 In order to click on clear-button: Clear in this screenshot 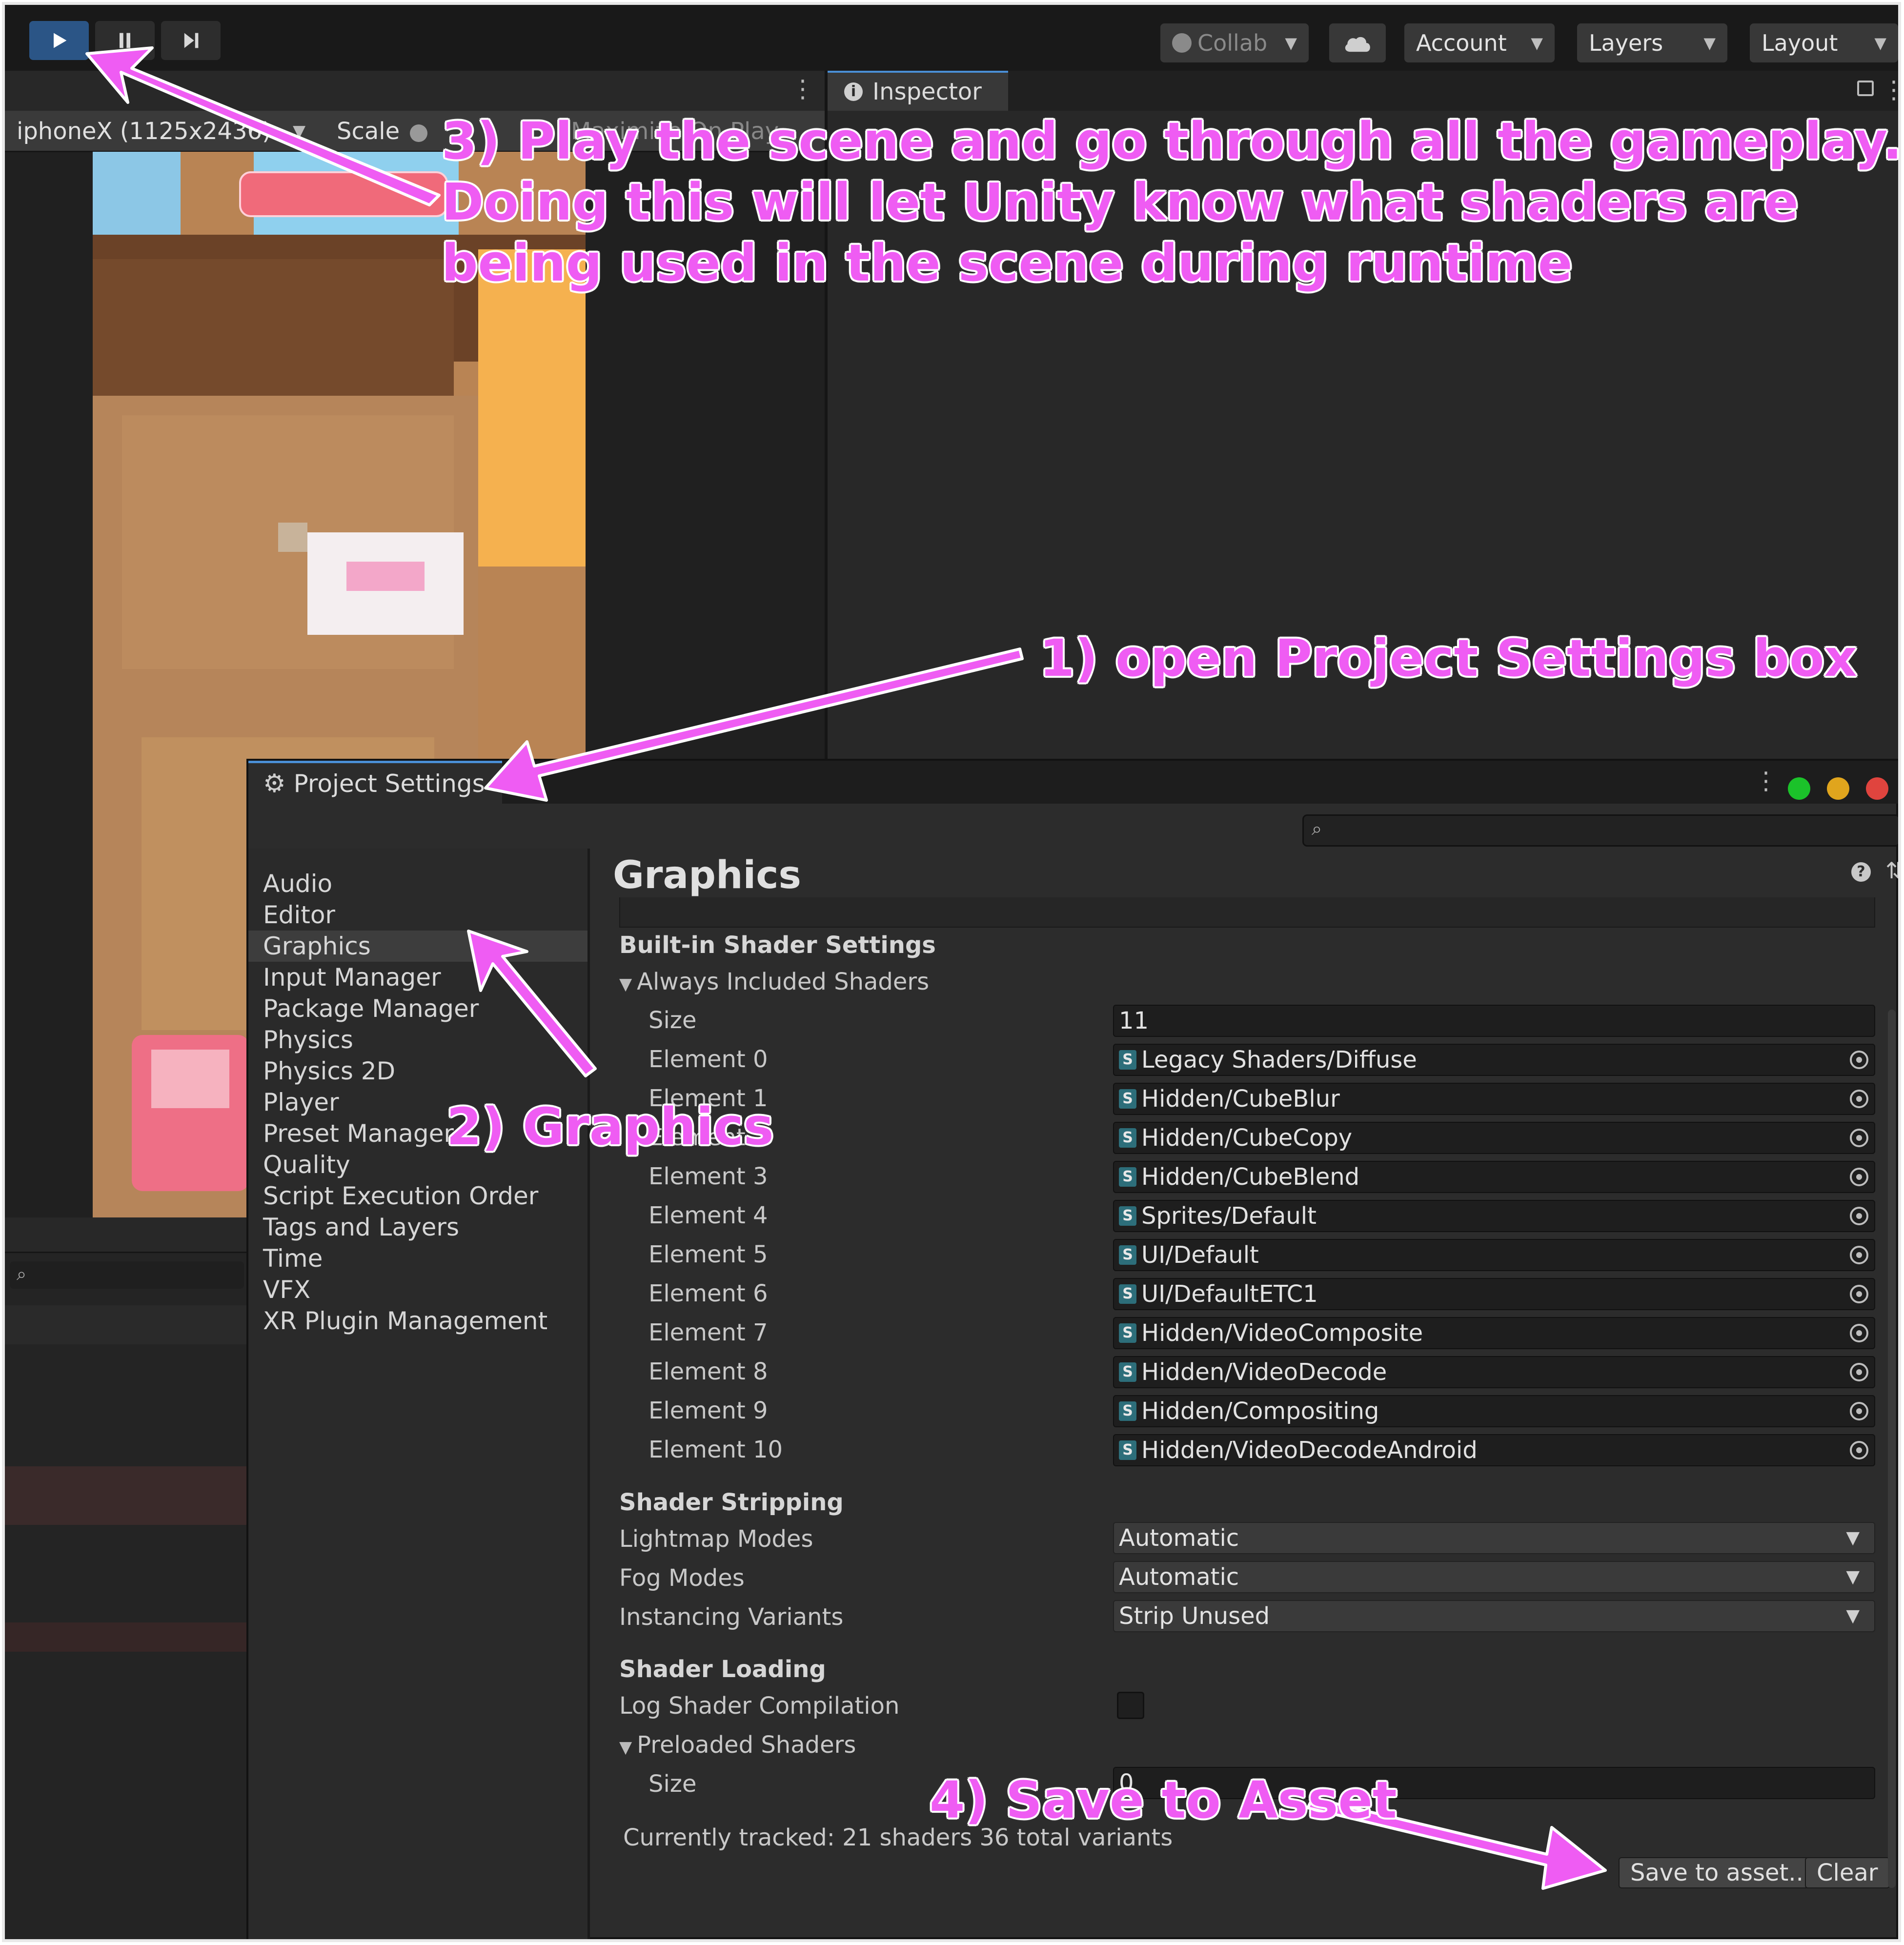, I will do `click(1847, 1872)`.